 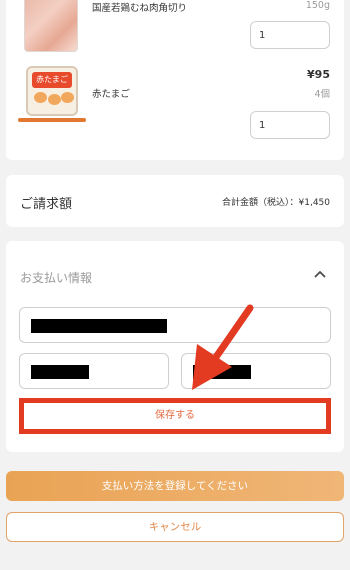 What do you see at coordinates (60, 372) in the screenshot?
I see `redacted-expiry` at bounding box center [60, 372].